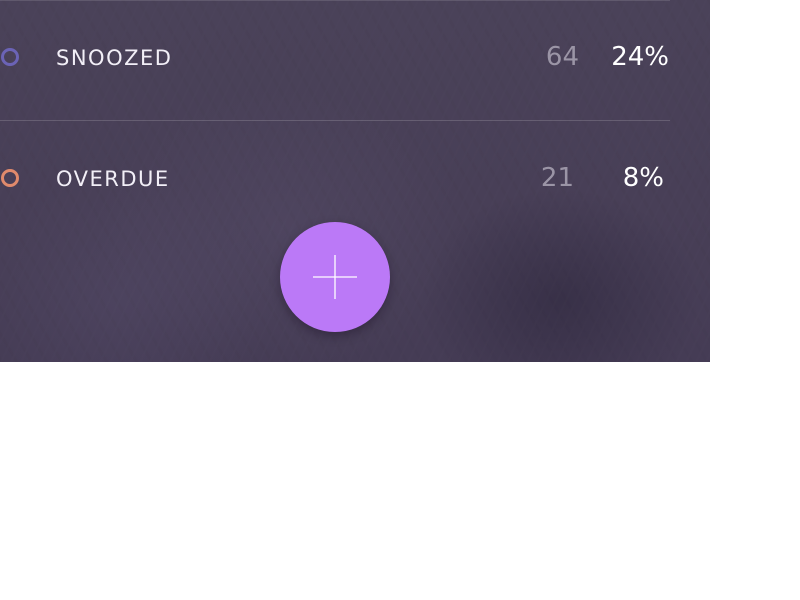  Describe the element at coordinates (113, 179) in the screenshot. I see `overdue-label: OVERDUE` at that location.